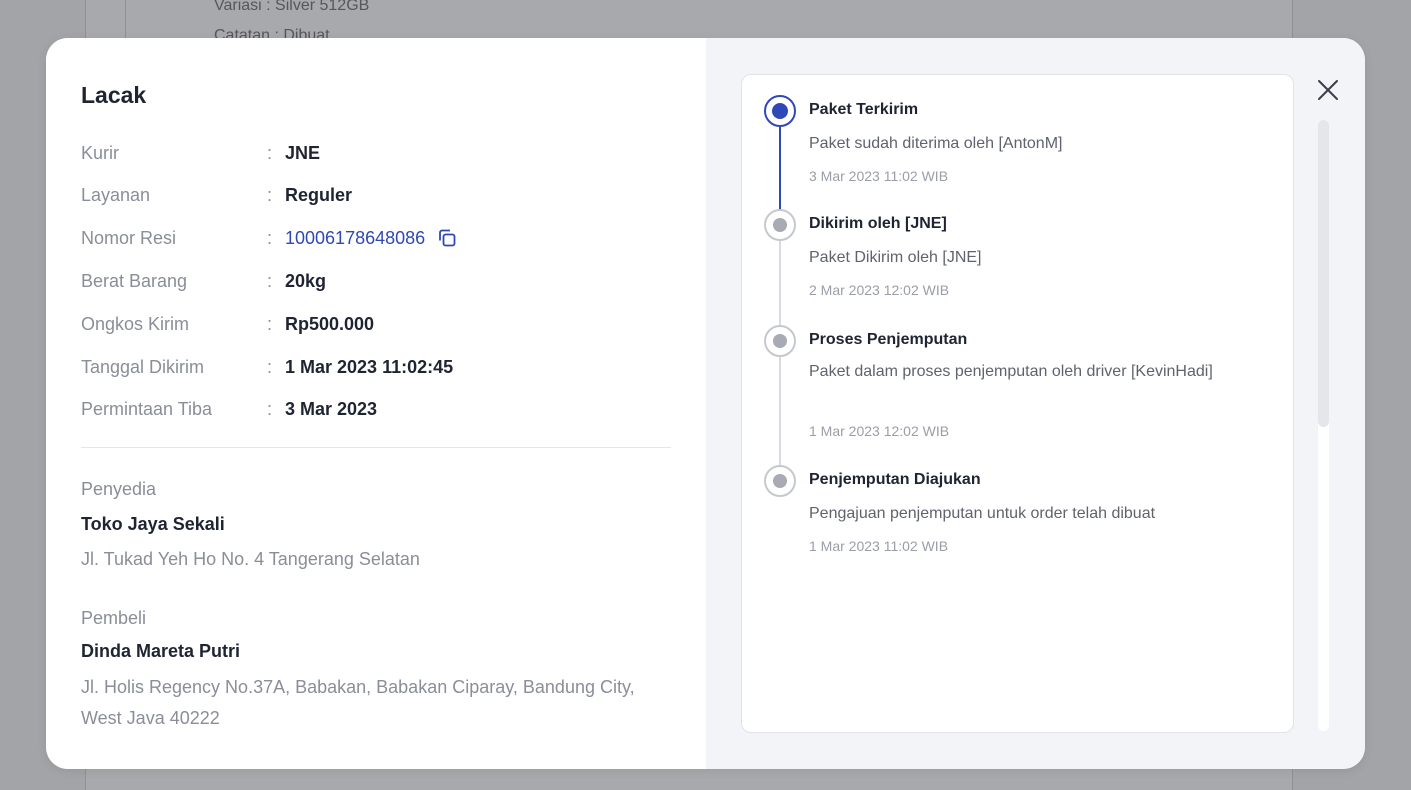 The height and width of the screenshot is (790, 1411). Describe the element at coordinates (864, 109) in the screenshot. I see `timeline-step-title: Paket Terkirim` at that location.